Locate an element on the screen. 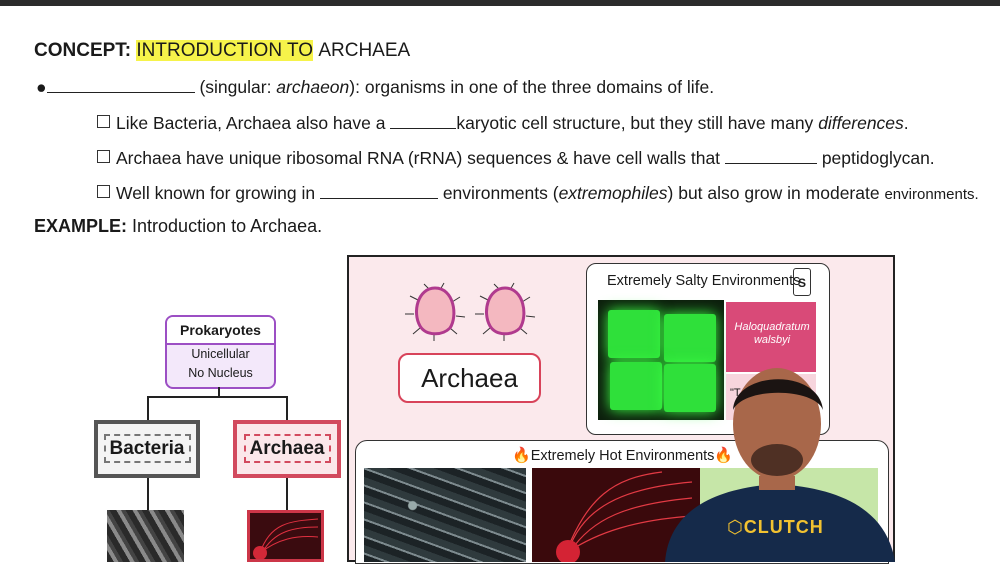 The image size is (1000, 567). concept-heading: CONCEPT: INTRODUCTION TO ARCHAEA is located at coordinates (222, 51).